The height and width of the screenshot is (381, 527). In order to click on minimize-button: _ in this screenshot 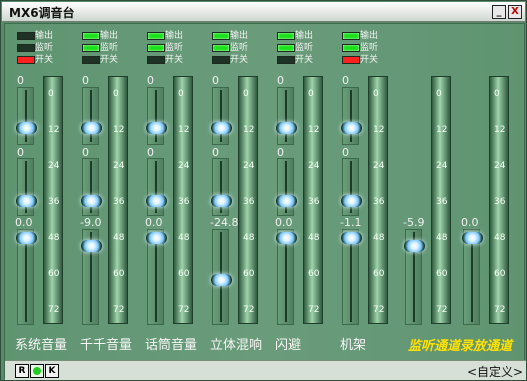, I will do `click(499, 12)`.